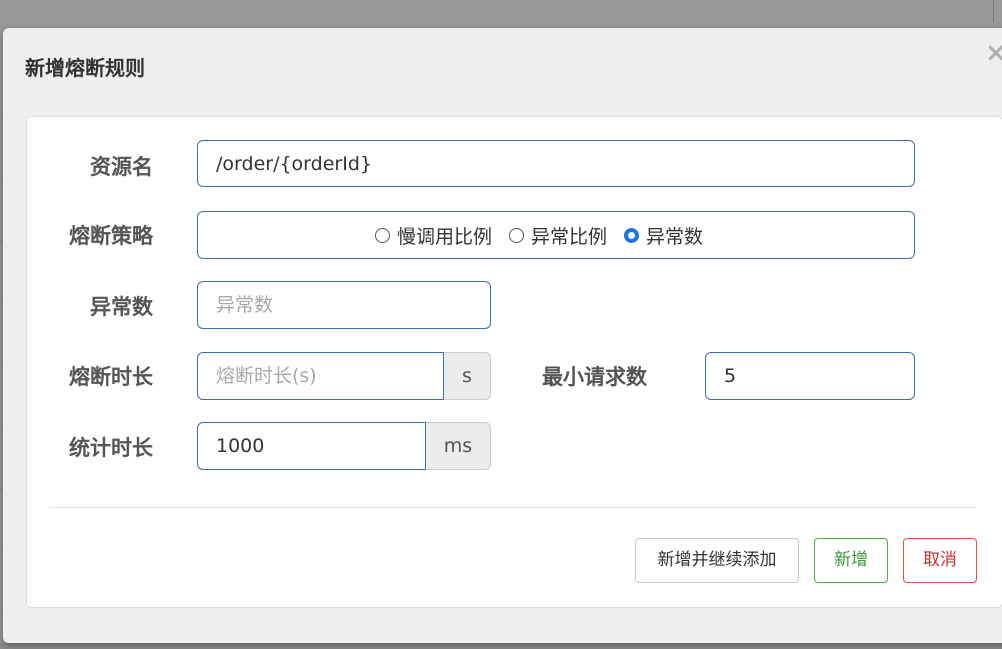 Image resolution: width=1002 pixels, height=649 pixels. What do you see at coordinates (111, 377) in the screenshot?
I see `break-duration-label: 熔断时长` at bounding box center [111, 377].